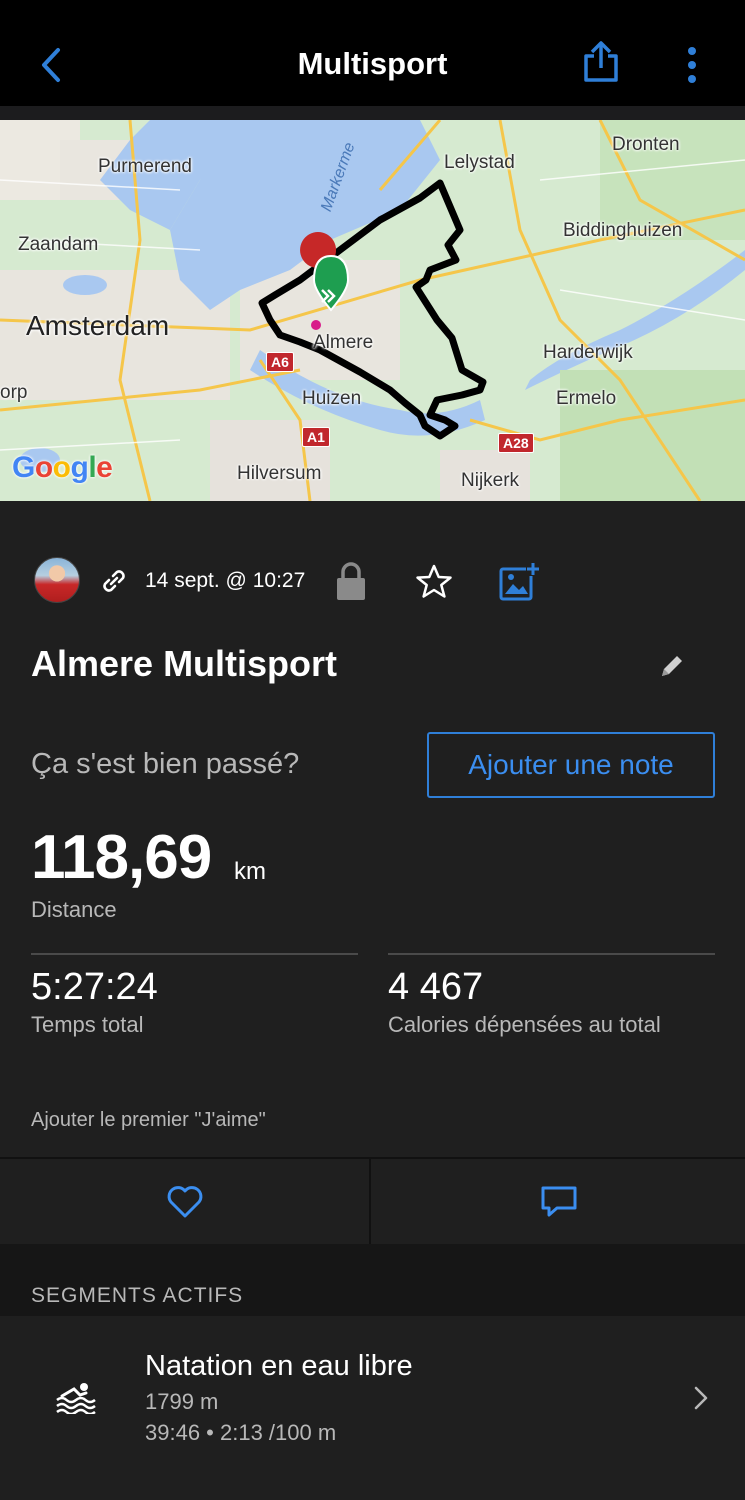  Describe the element at coordinates (372, 113) in the screenshot. I see `header-divider` at that location.